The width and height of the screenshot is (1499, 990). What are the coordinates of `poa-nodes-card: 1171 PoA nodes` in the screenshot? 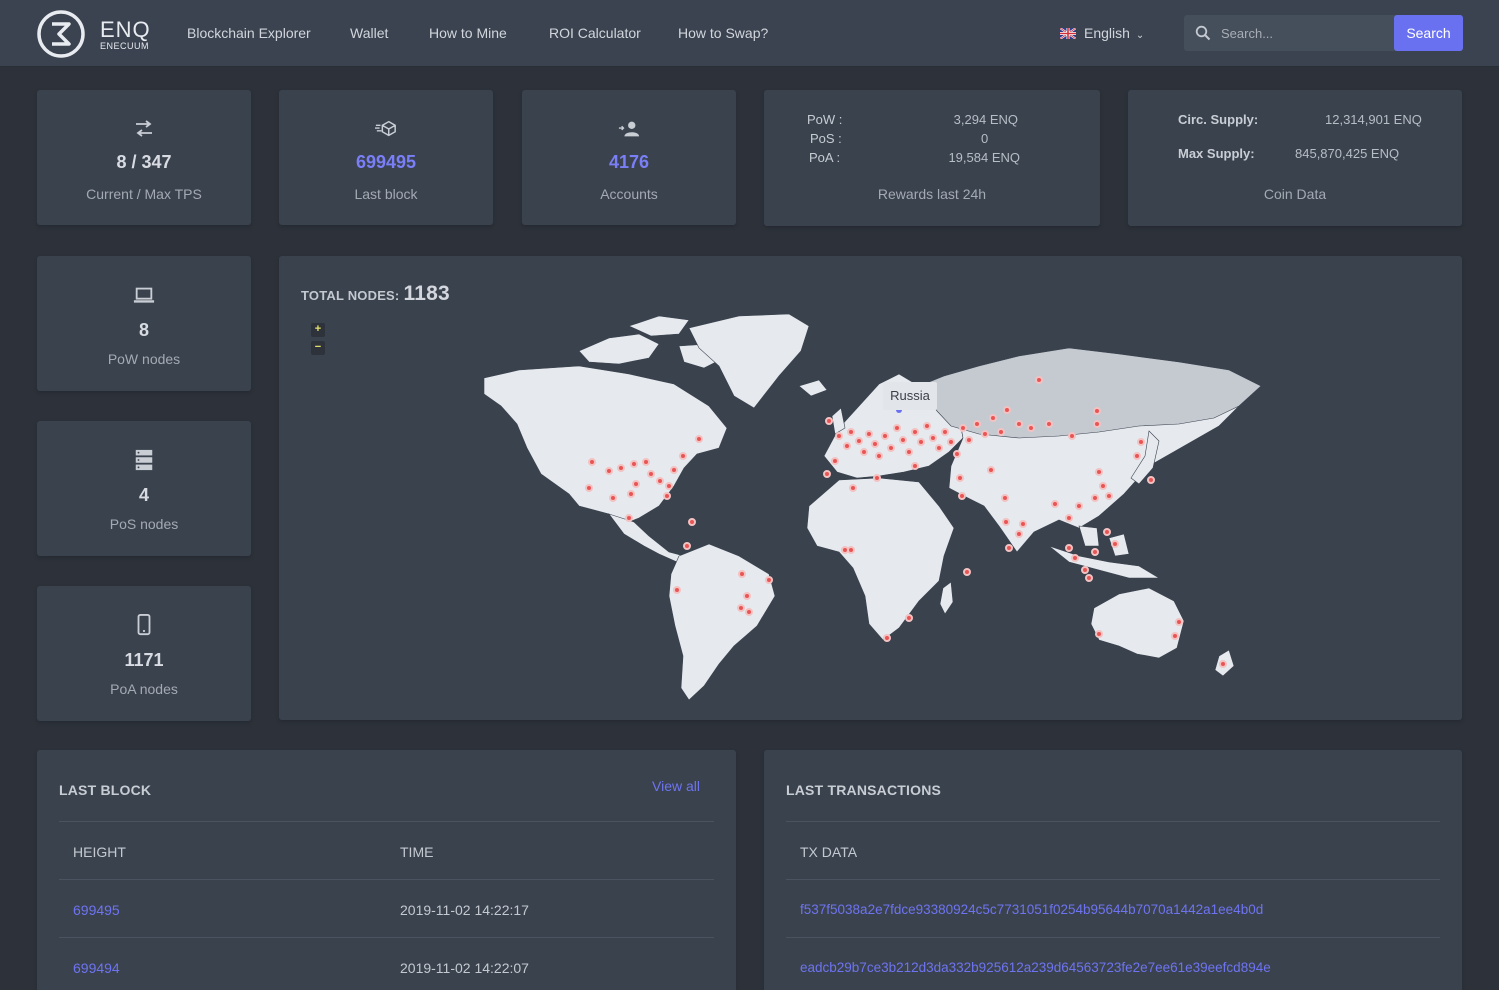 It's located at (144, 653).